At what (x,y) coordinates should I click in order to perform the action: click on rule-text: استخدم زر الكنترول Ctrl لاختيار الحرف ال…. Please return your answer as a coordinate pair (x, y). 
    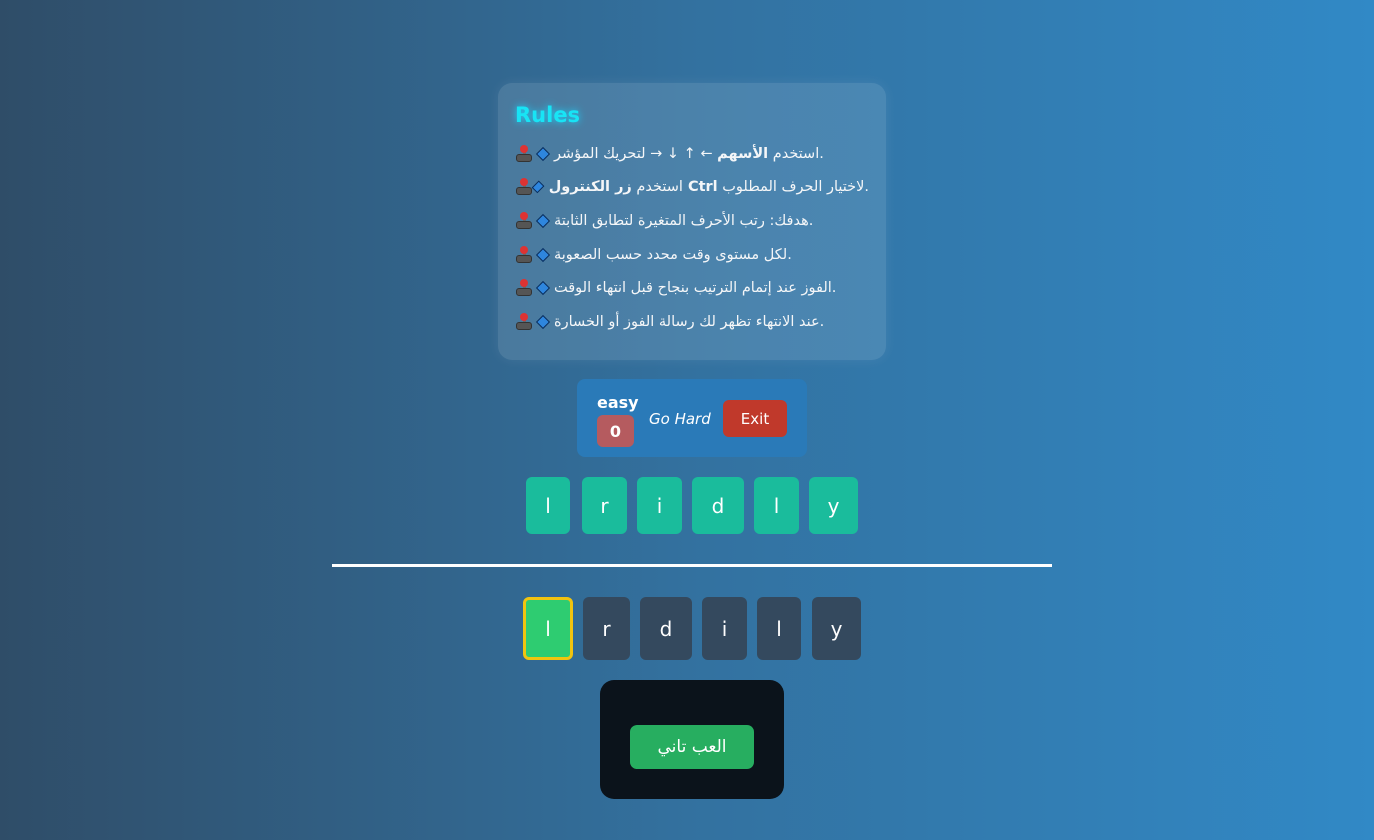
    Looking at the image, I should click on (709, 187).